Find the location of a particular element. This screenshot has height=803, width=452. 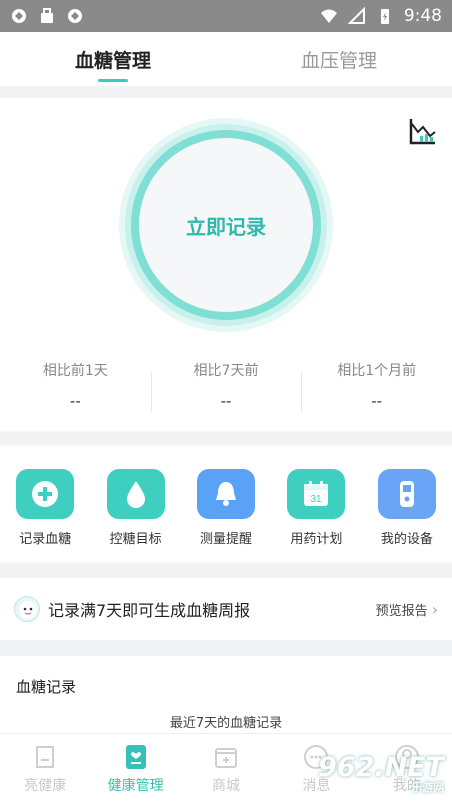

plus-circle-icon is located at coordinates (45, 494).